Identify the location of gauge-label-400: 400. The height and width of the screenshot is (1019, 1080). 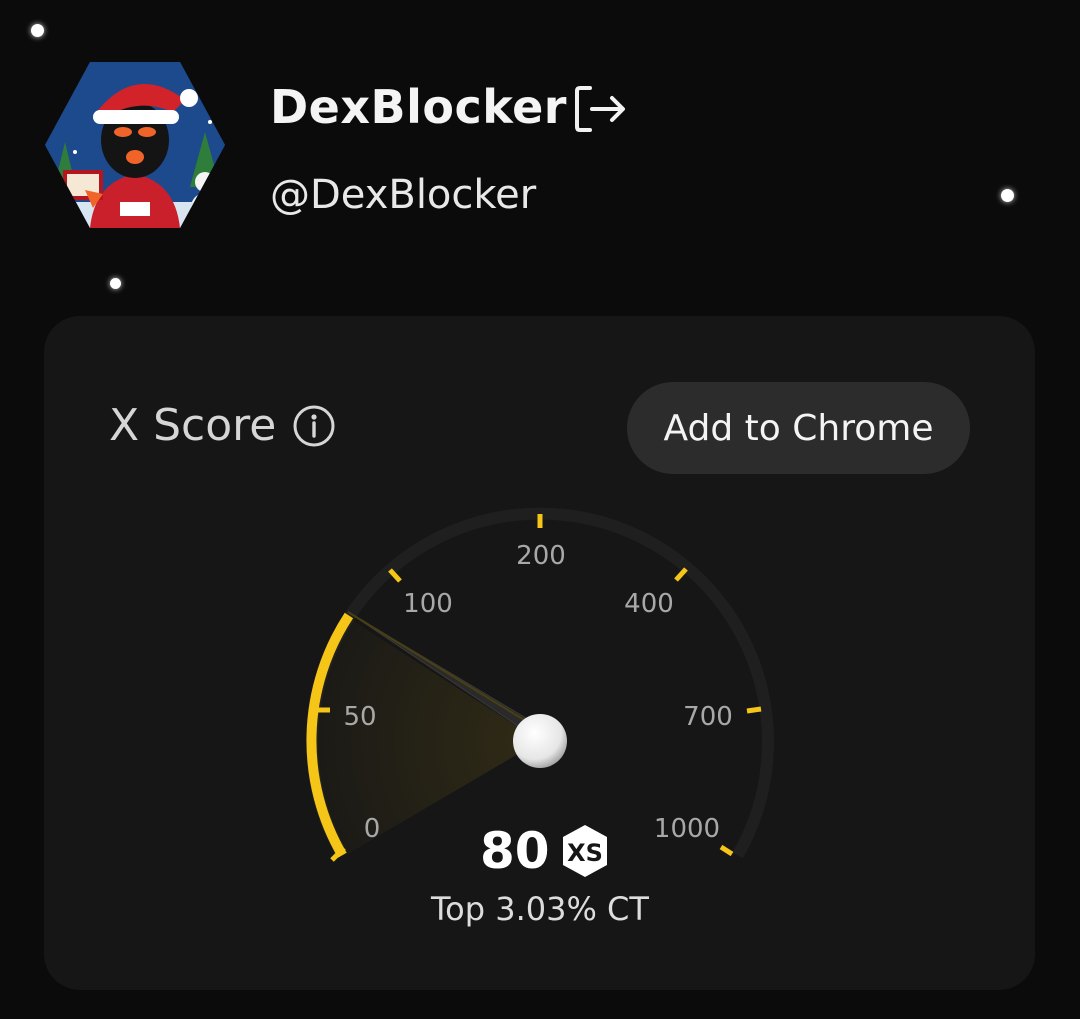
(649, 604).